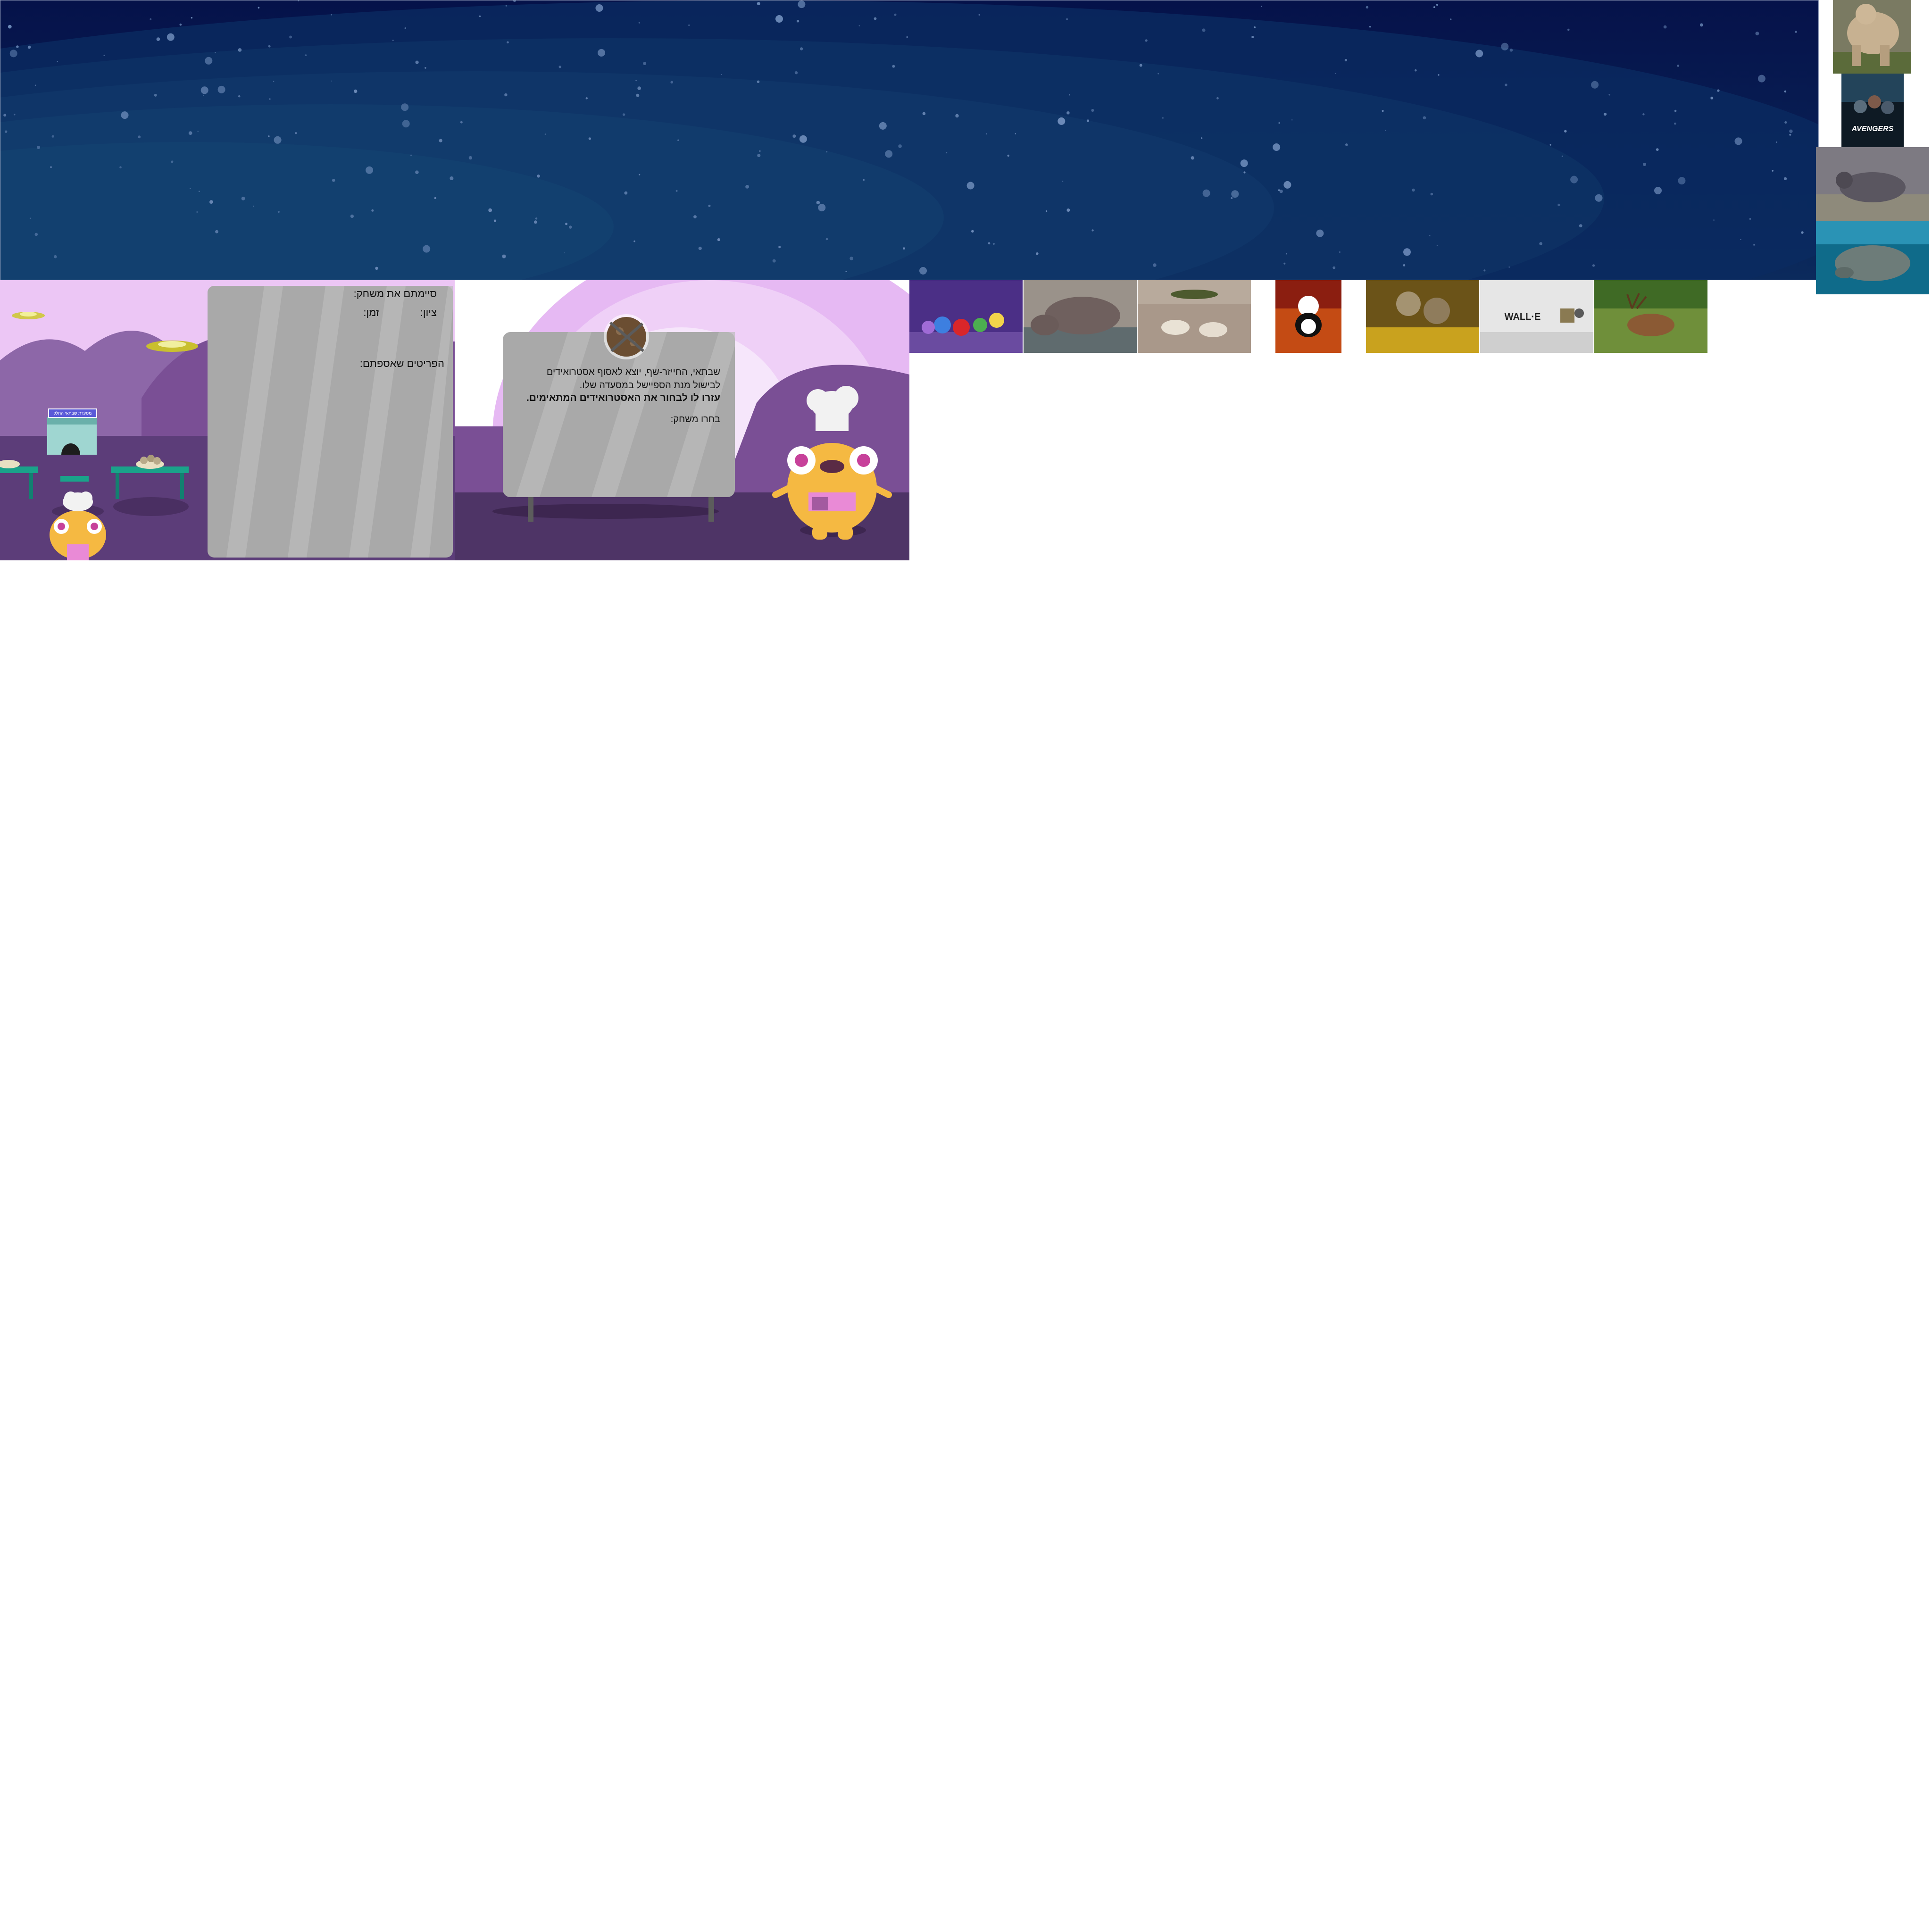 This screenshot has width=1932, height=1932. What do you see at coordinates (695, 420) in the screenshot?
I see `choose-game-label: בחרו משחק:` at bounding box center [695, 420].